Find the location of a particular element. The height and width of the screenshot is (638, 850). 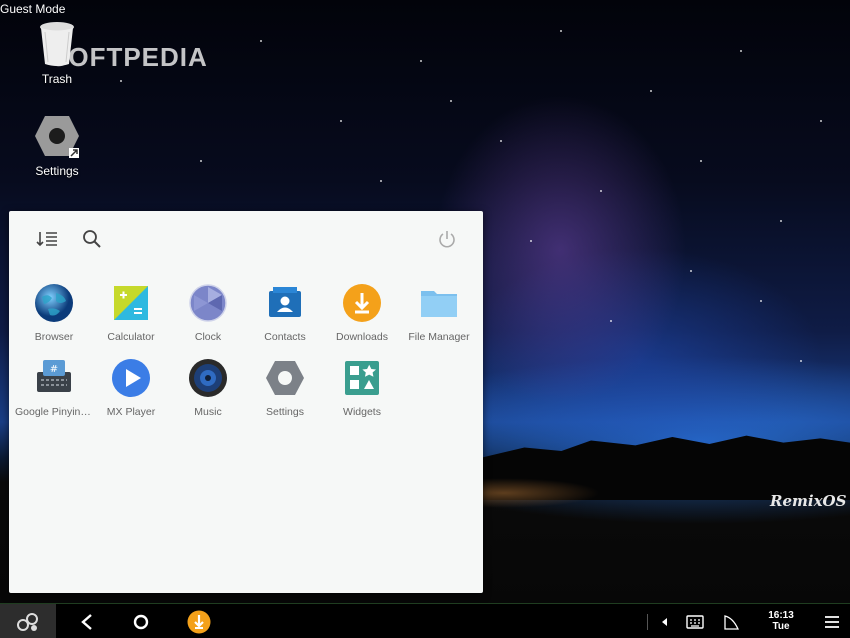

clock-time: 16:13 is located at coordinates (781, 615).